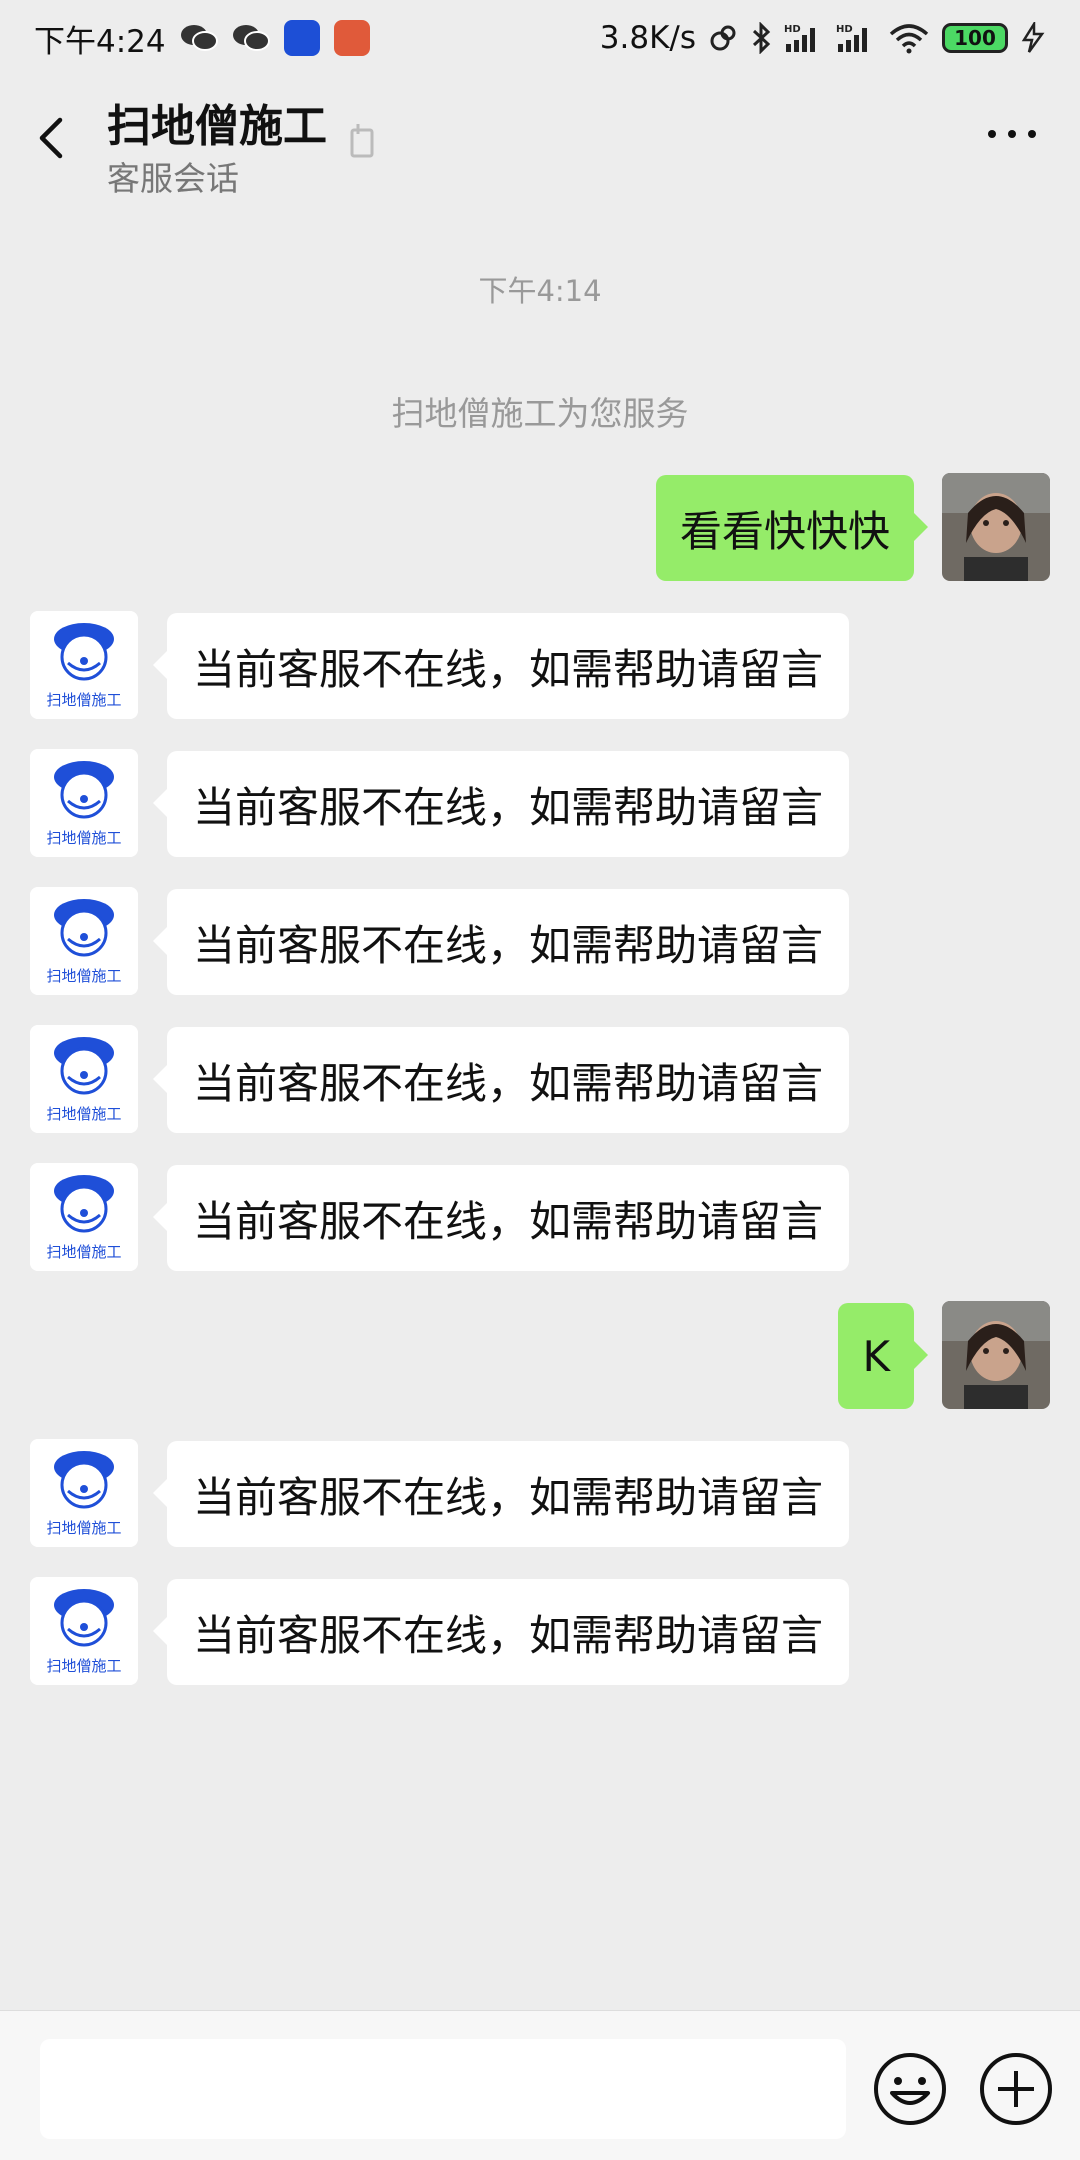 This screenshot has height=2160, width=1080. What do you see at coordinates (52, 138) in the screenshot?
I see `back-arrow-icon` at bounding box center [52, 138].